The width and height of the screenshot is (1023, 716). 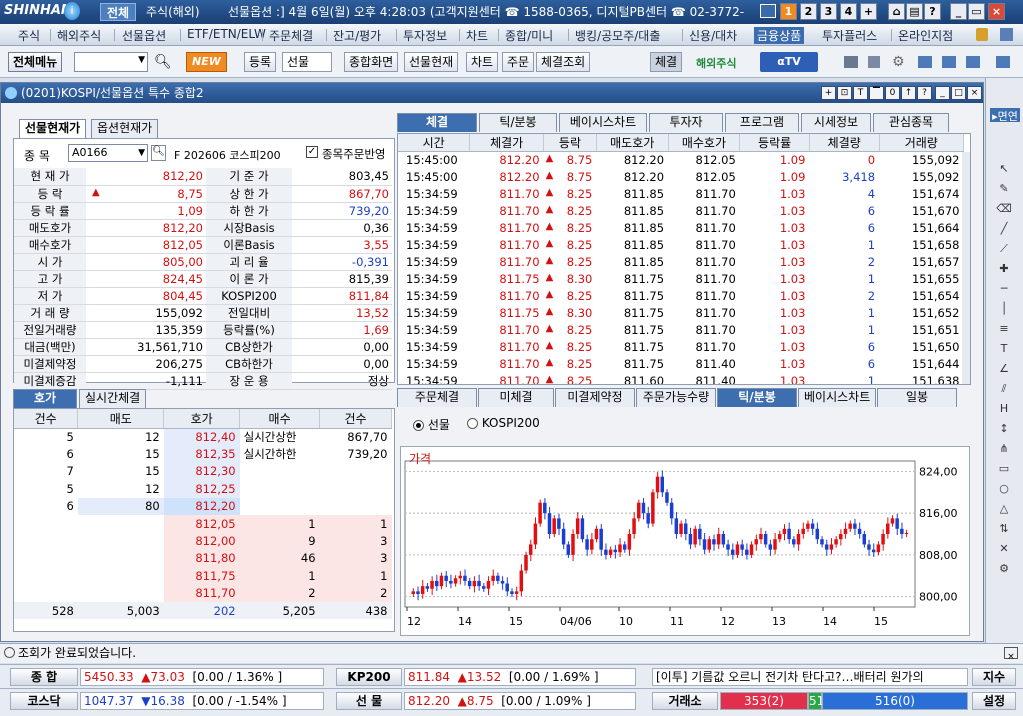 What do you see at coordinates (1004, 229) in the screenshot?
I see `line-icon: ╱` at bounding box center [1004, 229].